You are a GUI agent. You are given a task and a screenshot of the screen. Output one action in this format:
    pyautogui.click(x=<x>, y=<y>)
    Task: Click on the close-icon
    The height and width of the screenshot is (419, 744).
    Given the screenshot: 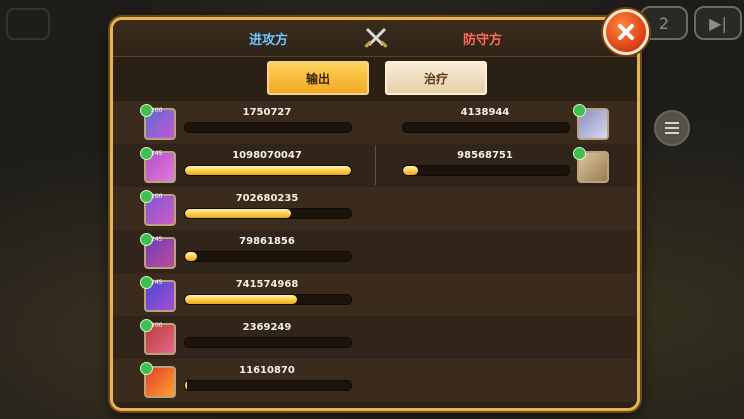 What is the action you would take?
    pyautogui.click(x=626, y=32)
    